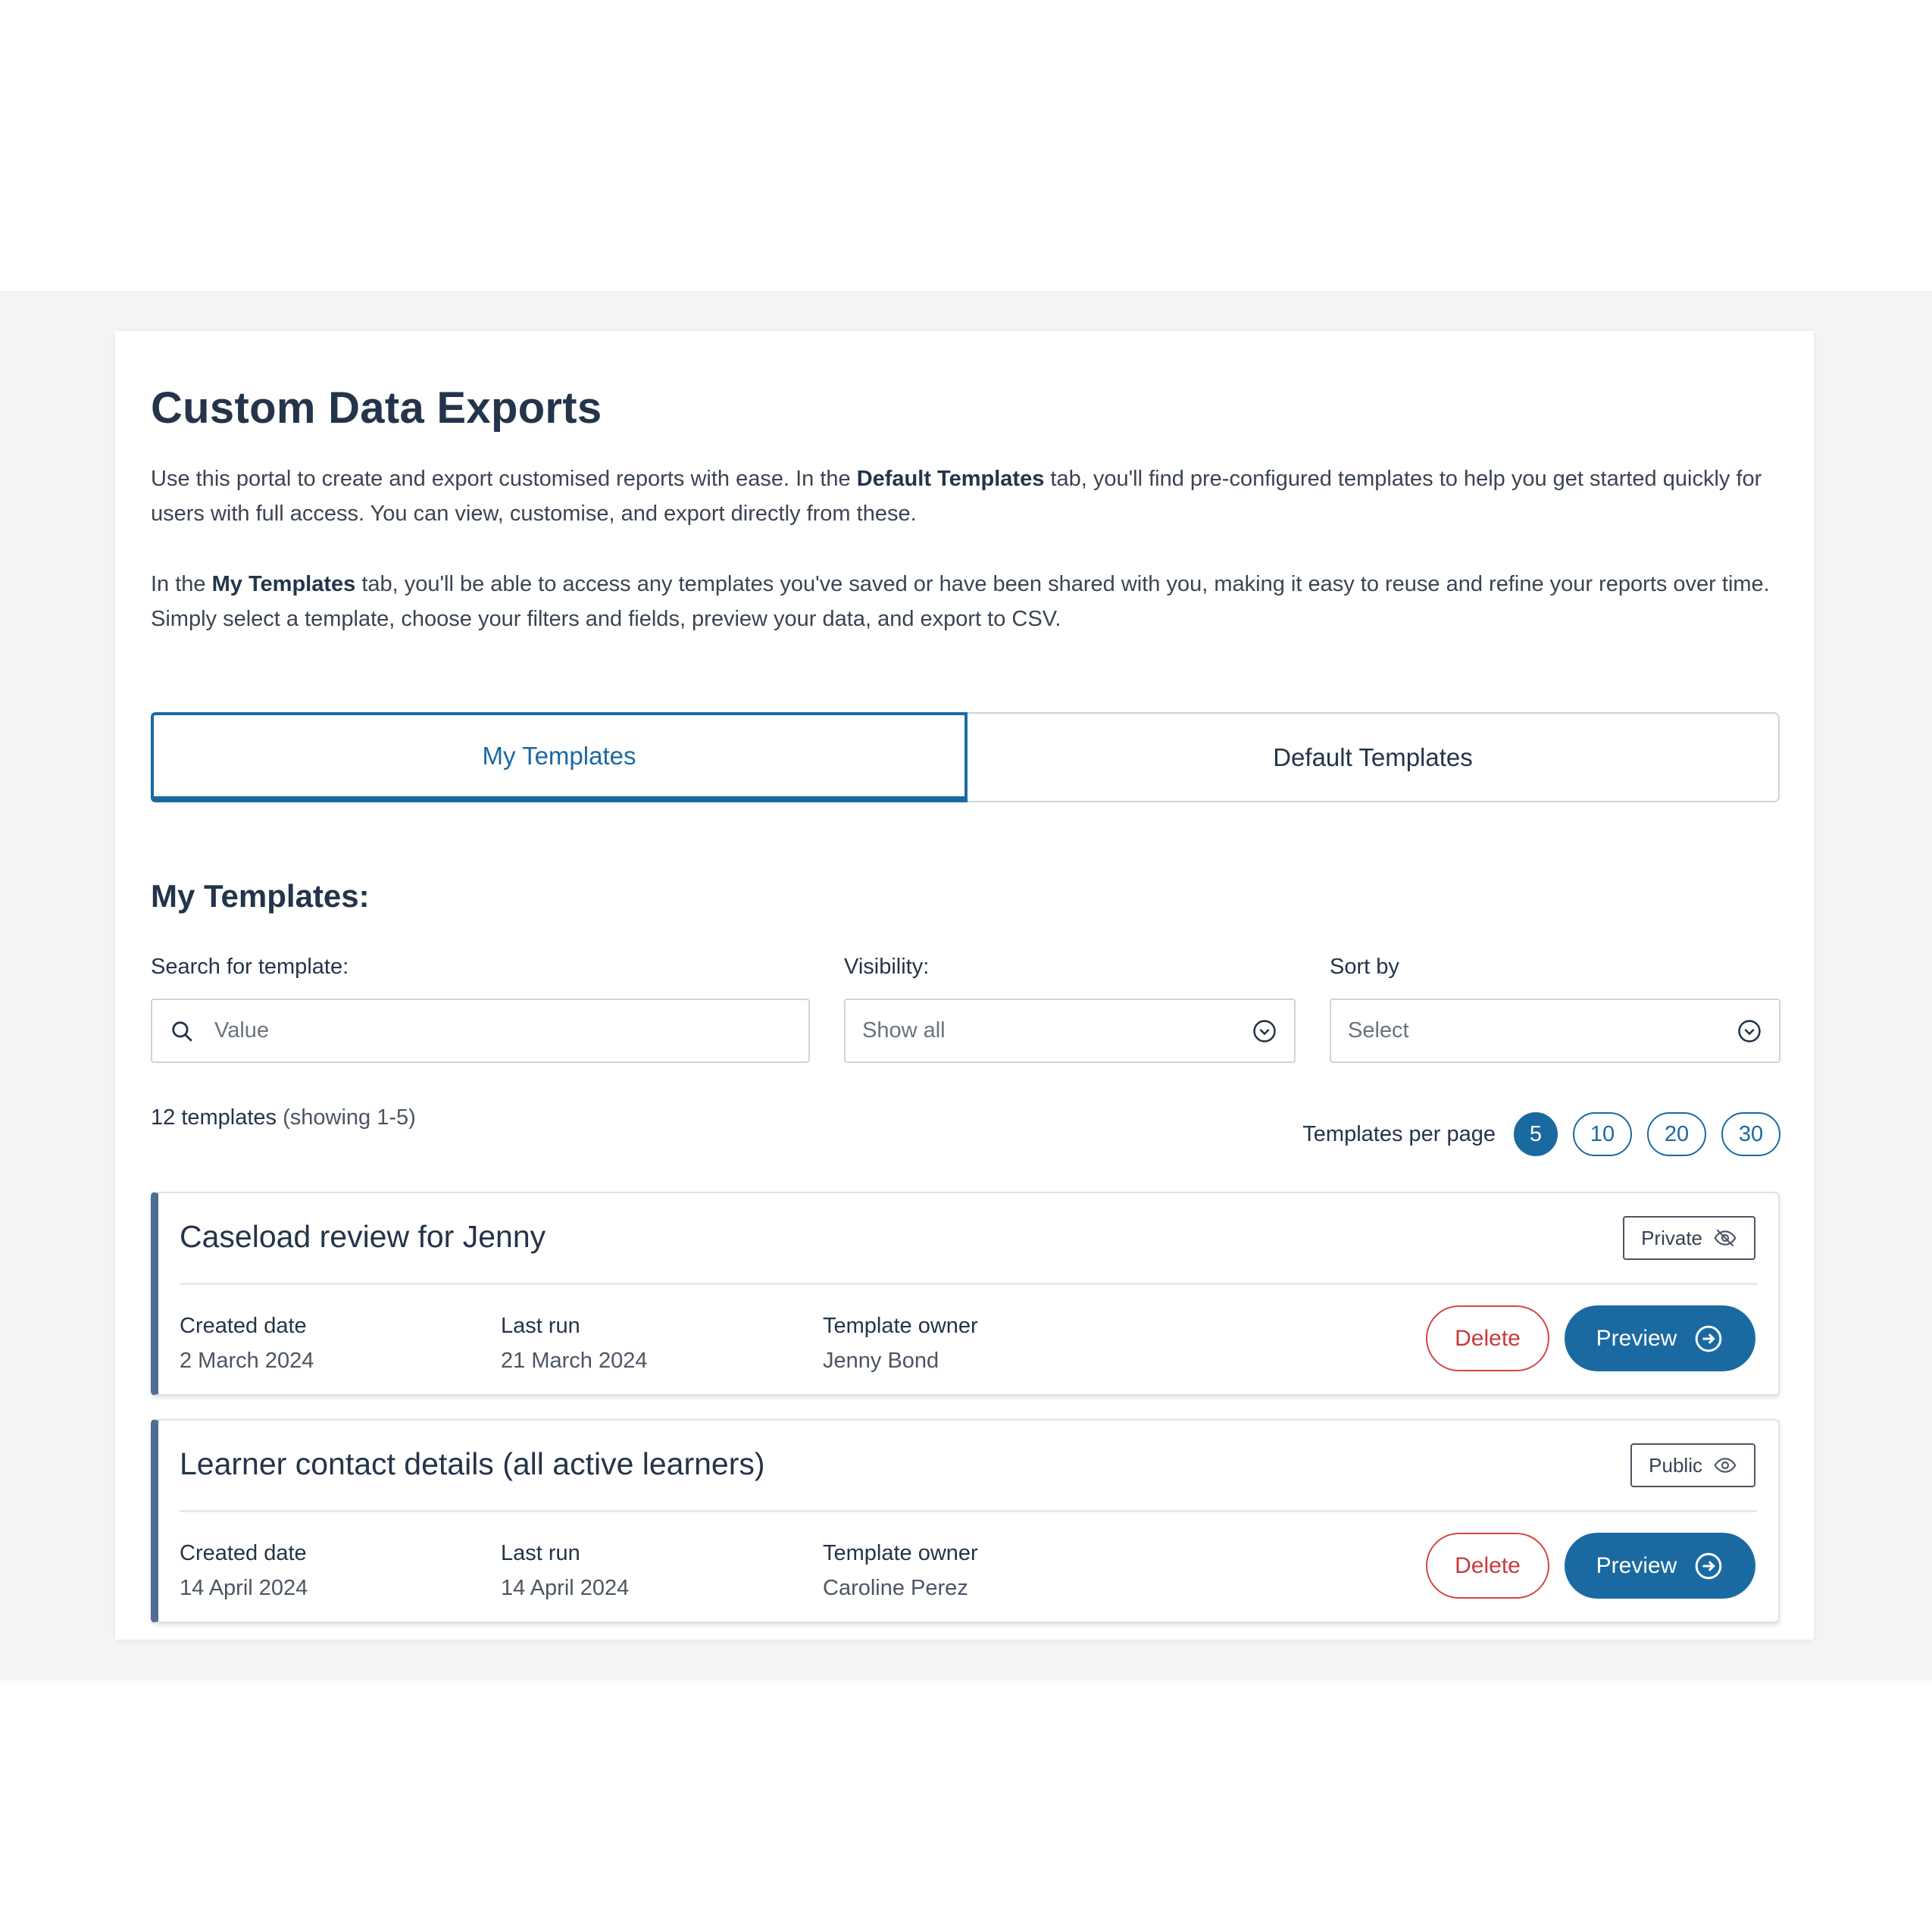 Image resolution: width=1932 pixels, height=1932 pixels. I want to click on created-date: Created date 14 April 2024, so click(244, 1570).